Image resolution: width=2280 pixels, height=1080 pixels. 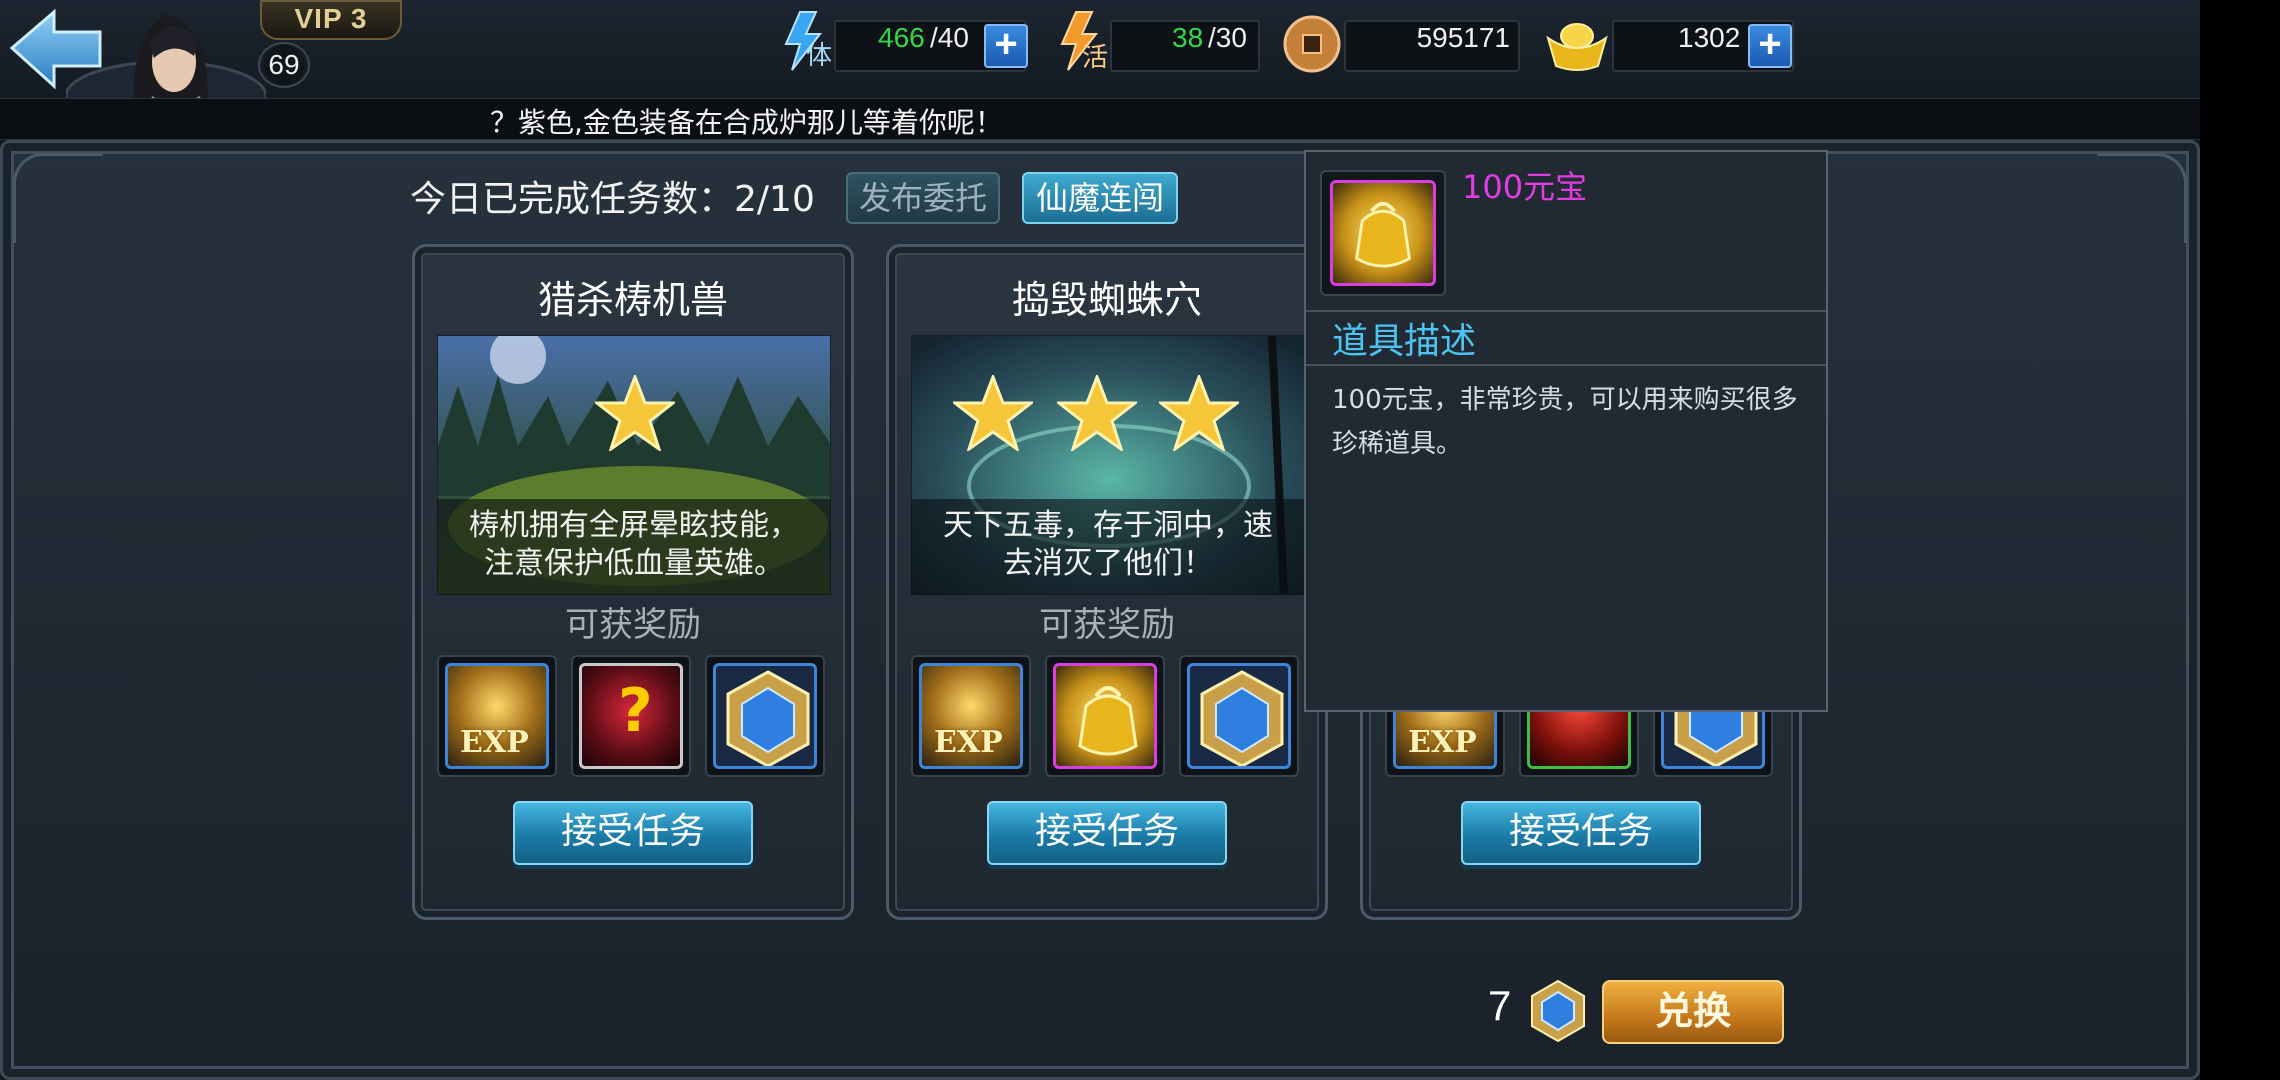 I want to click on stamina-bar: 466 /40 +, so click(x=931, y=46).